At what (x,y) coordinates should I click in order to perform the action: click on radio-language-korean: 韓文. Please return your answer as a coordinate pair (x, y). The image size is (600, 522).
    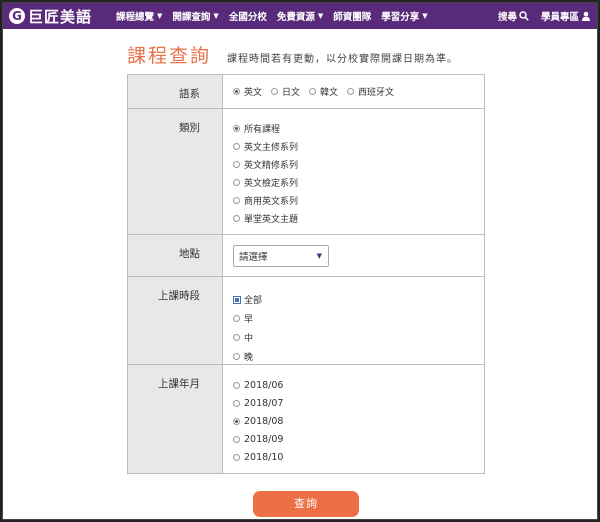
    Looking at the image, I should click on (323, 91).